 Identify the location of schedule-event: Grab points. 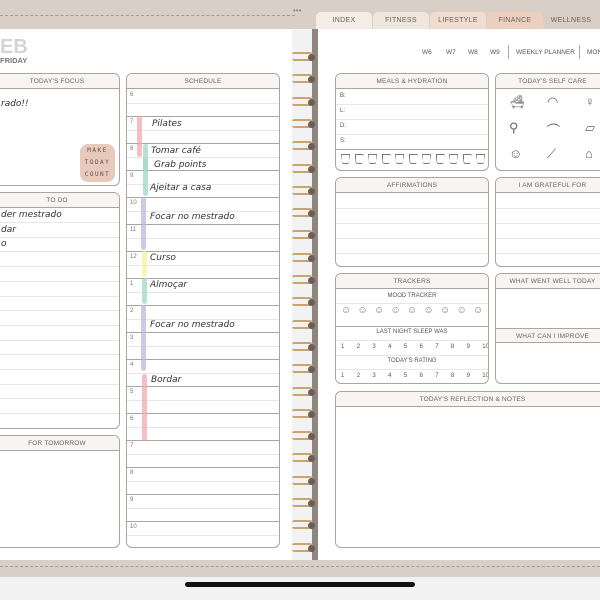
(180, 165).